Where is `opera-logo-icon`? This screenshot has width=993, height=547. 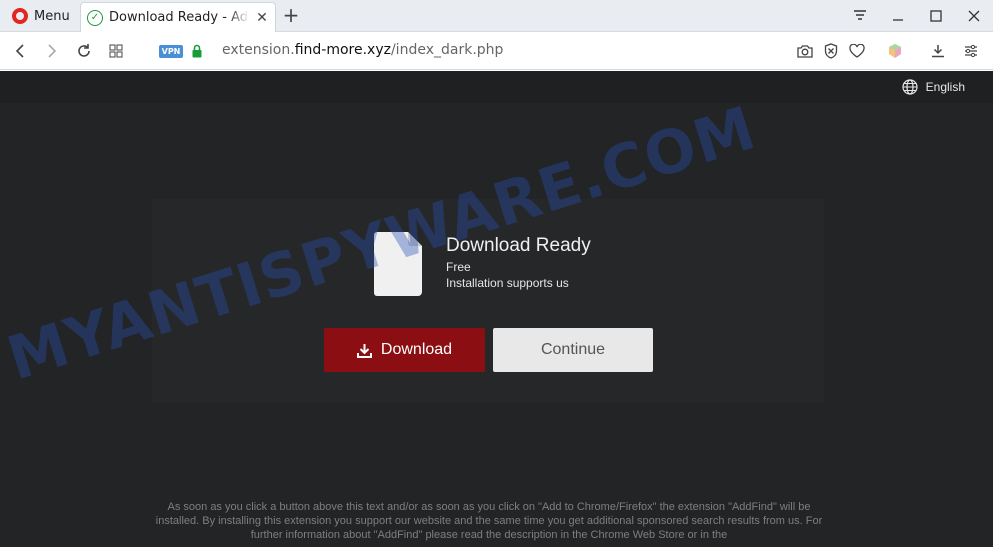 opera-logo-icon is located at coordinates (20, 16).